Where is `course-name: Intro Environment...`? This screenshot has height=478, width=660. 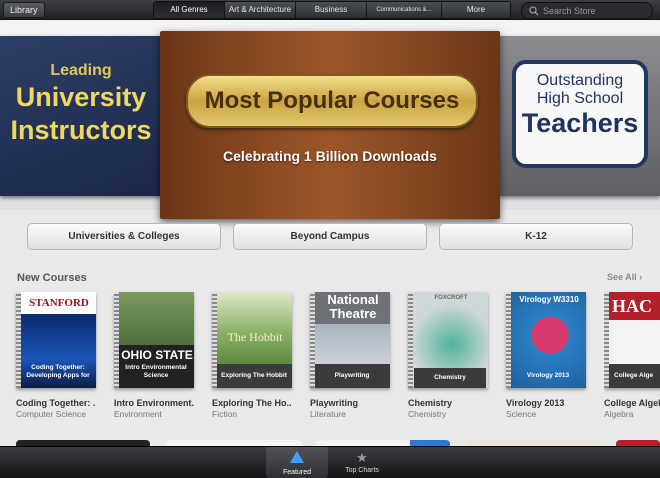
course-name: Intro Environment... is located at coordinates (154, 403).